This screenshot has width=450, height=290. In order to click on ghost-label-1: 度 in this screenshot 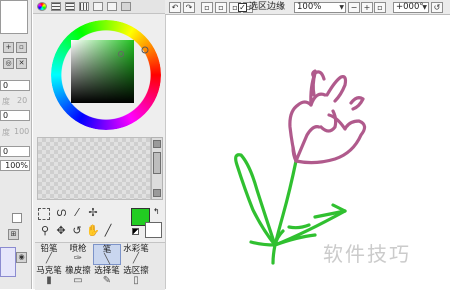, I will do `click(6, 101)`.